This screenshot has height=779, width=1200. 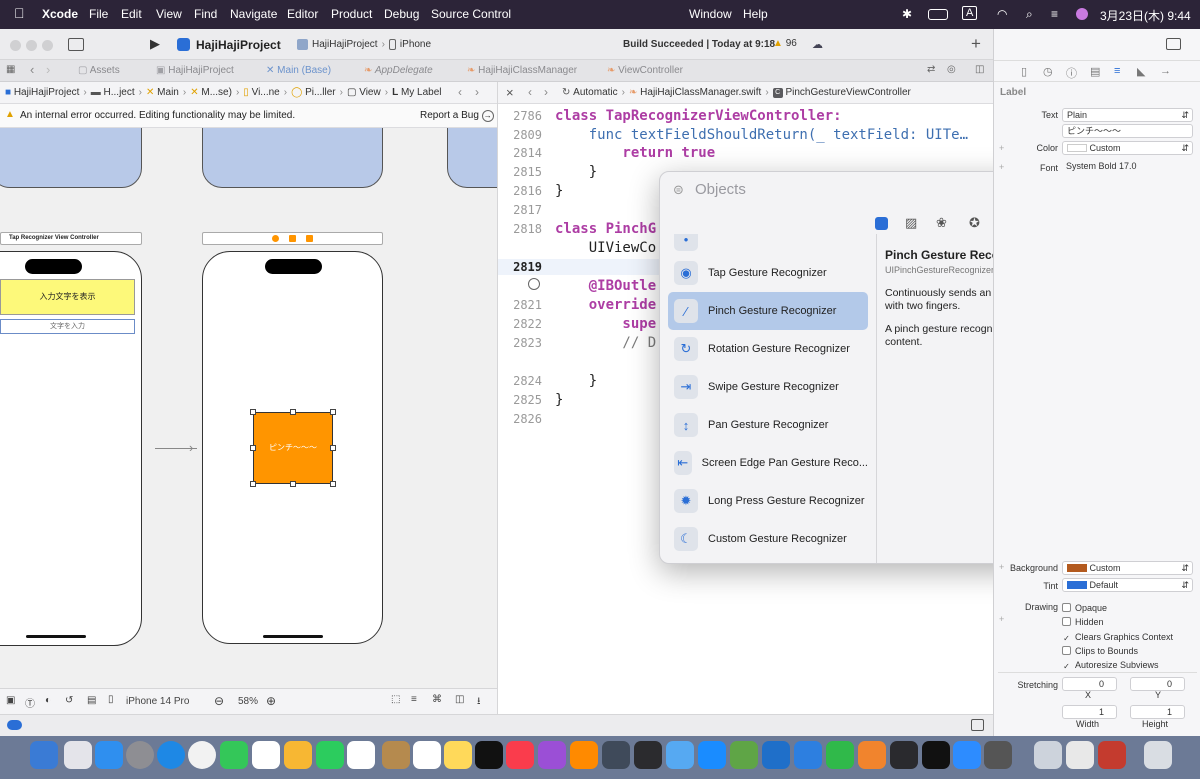 I want to click on font-field: System Bold 17.0, so click(x=1127, y=167).